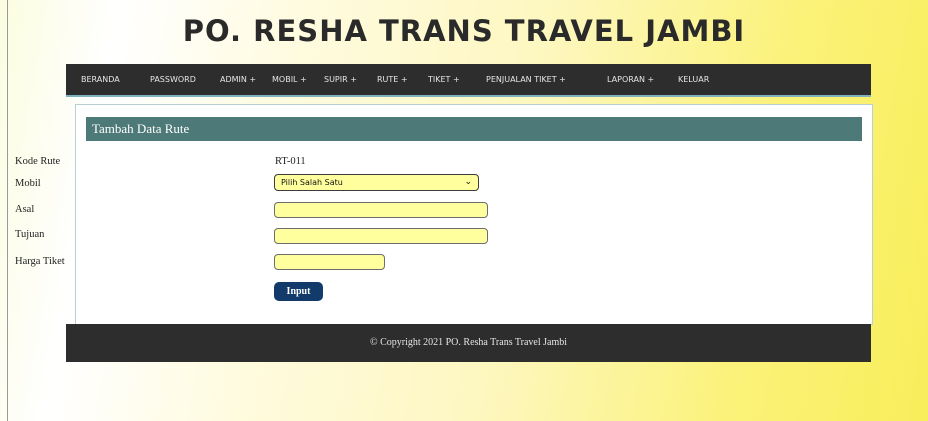  Describe the element at coordinates (28, 183) in the screenshot. I see `mobil-label: Mobil` at that location.